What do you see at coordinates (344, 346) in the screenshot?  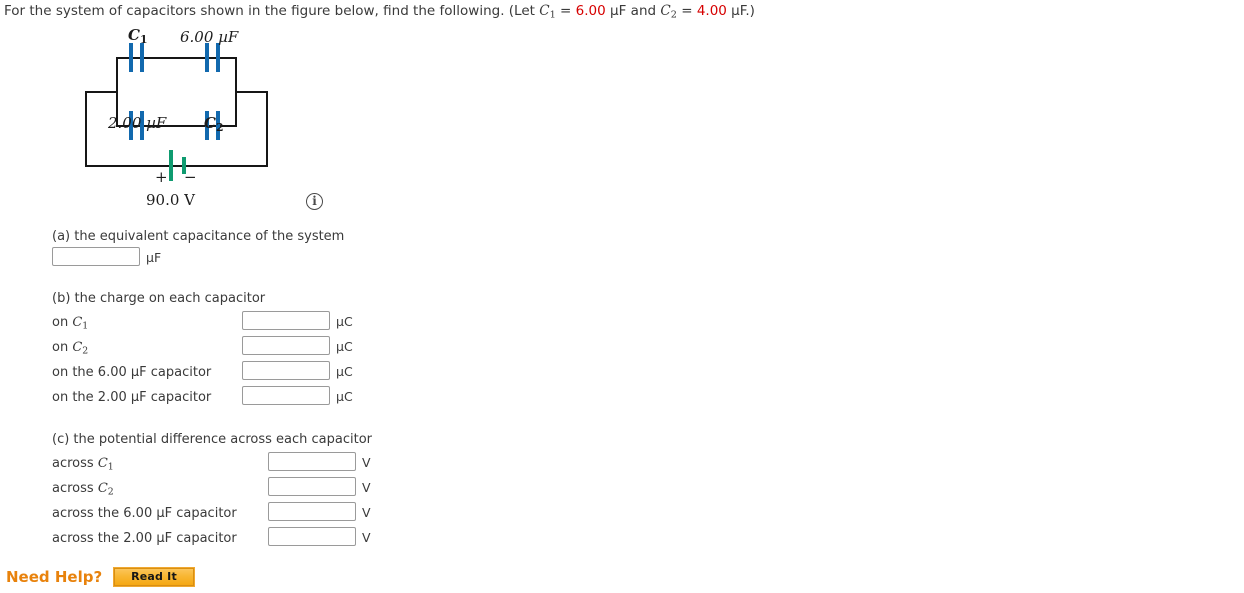 I see `part-b-row-1-unit: µC` at bounding box center [344, 346].